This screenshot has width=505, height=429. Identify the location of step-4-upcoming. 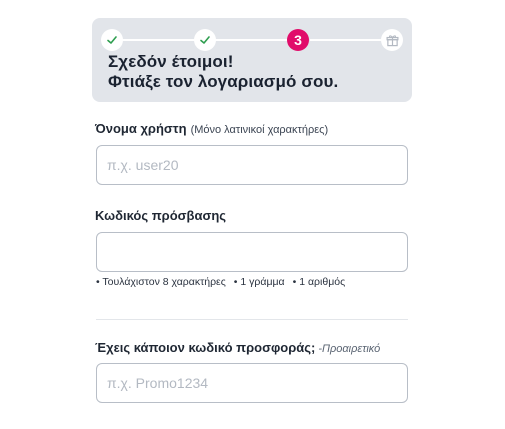
(392, 40).